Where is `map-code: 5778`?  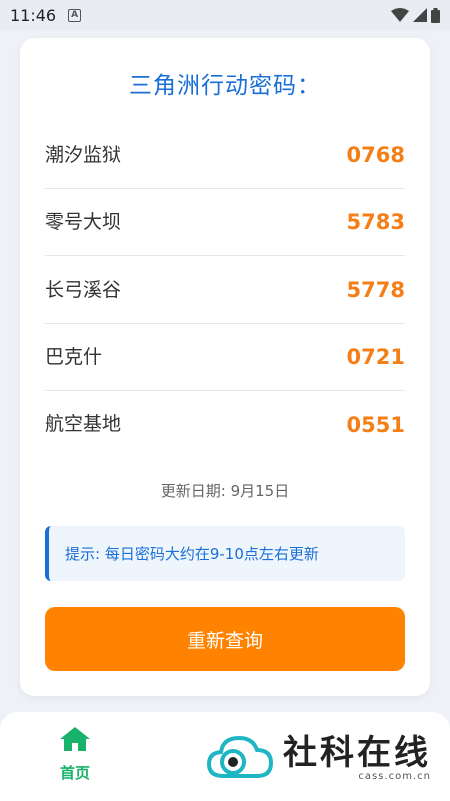
map-code: 5778 is located at coordinates (375, 290).